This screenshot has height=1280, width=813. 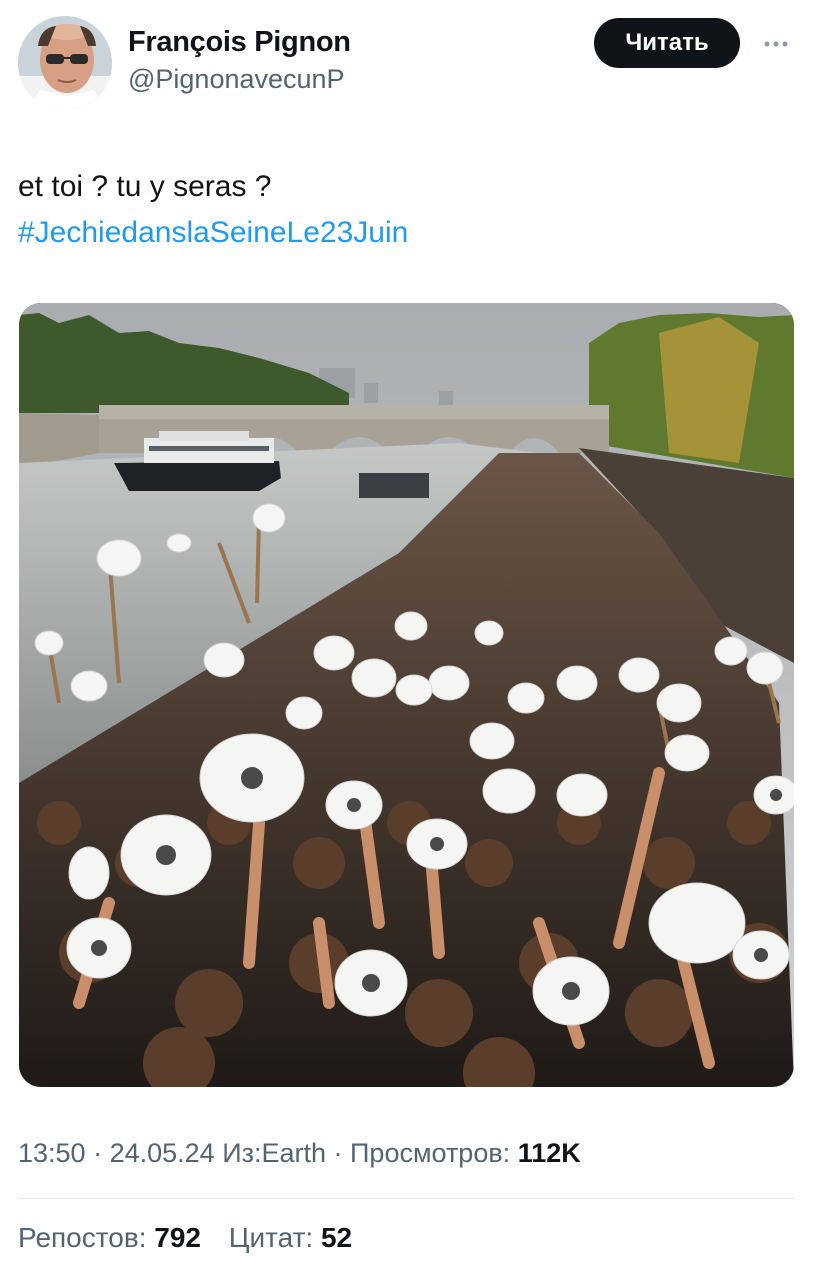 I want to click on tweet-source: Из:Earth, so click(x=270, y=1153).